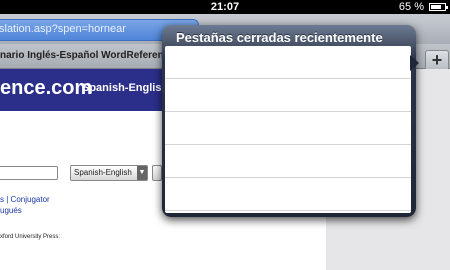 The width and height of the screenshot is (450, 270). I want to click on language-select-value: Spanish-English, so click(103, 172).